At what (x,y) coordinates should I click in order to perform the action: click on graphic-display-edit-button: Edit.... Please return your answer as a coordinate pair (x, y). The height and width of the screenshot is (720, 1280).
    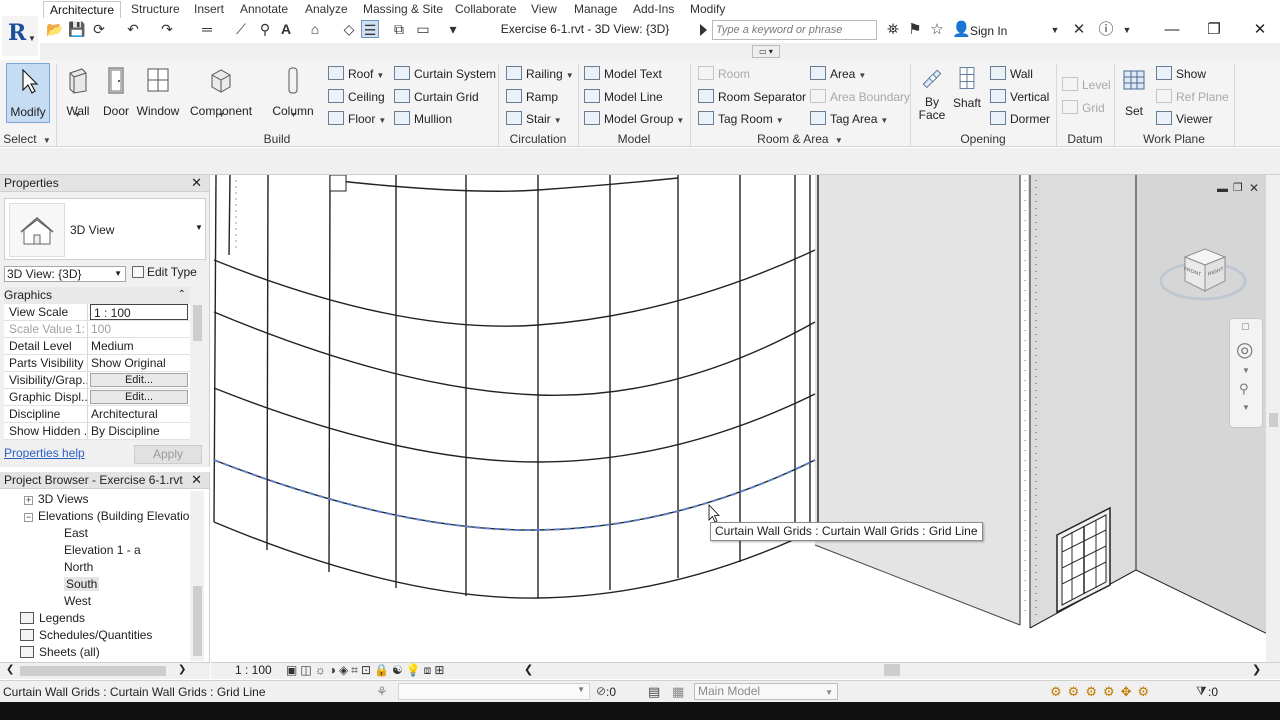
    Looking at the image, I should click on (139, 397).